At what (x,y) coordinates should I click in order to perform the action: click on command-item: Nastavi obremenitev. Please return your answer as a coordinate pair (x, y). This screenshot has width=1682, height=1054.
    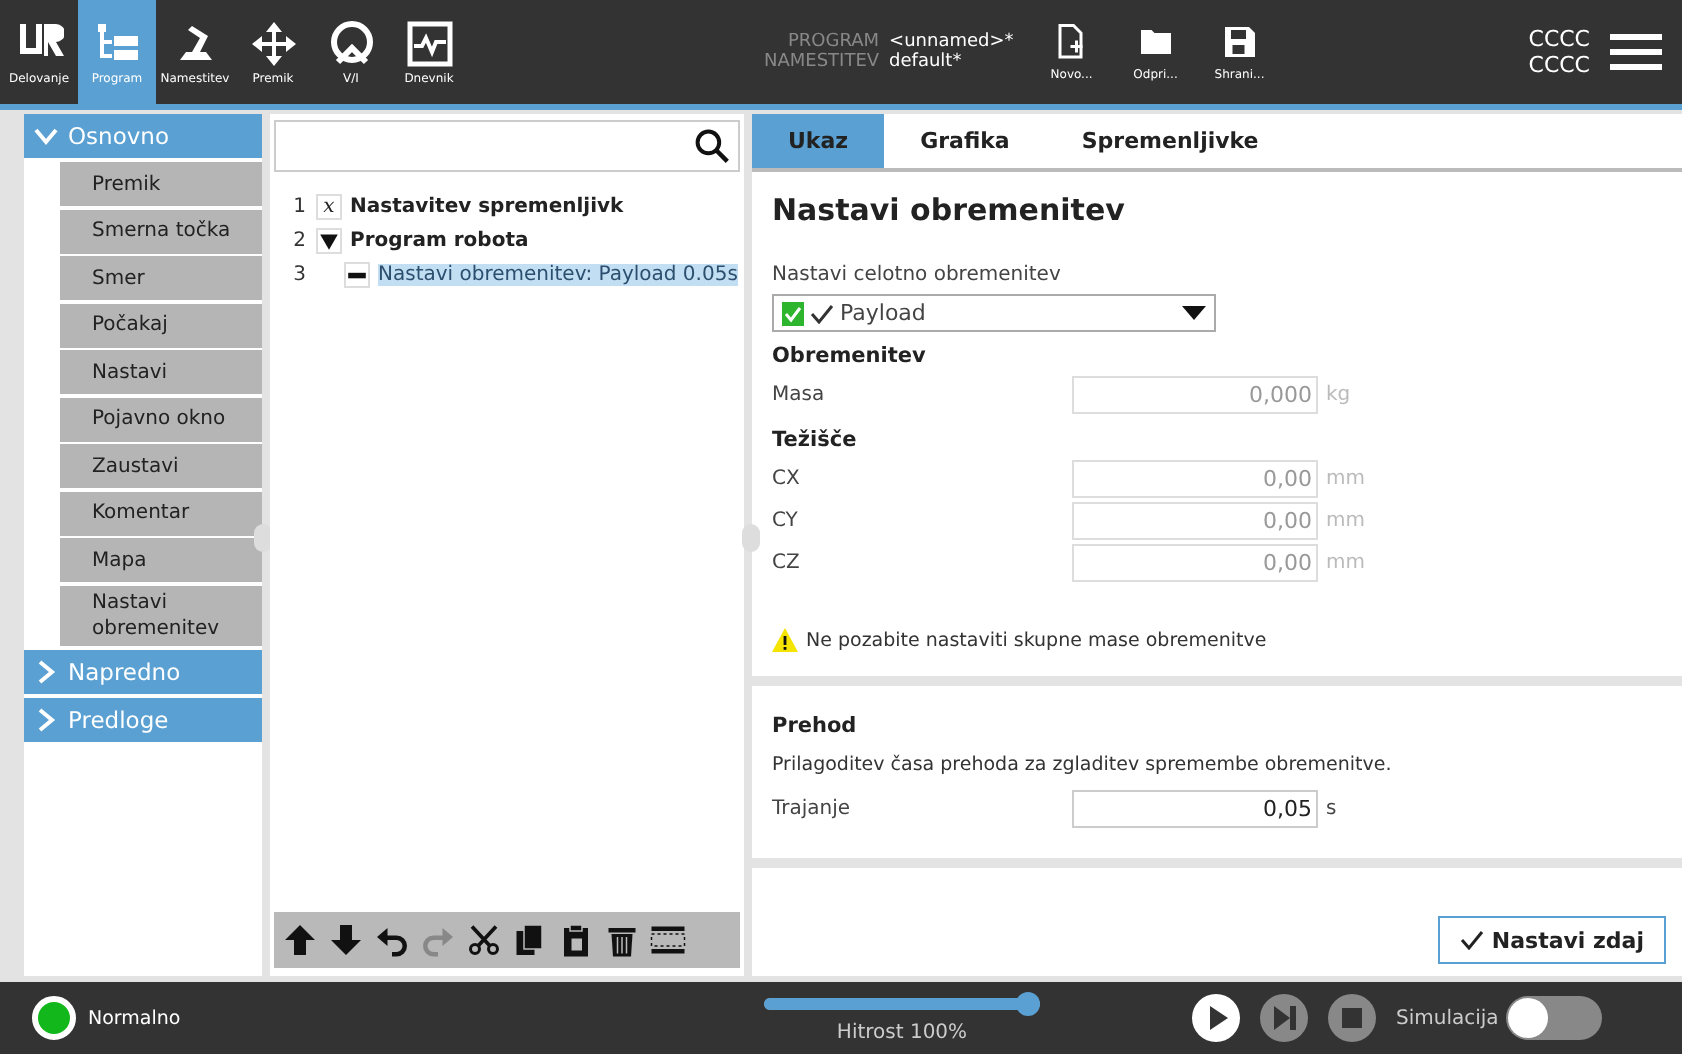
    Looking at the image, I should click on (161, 615).